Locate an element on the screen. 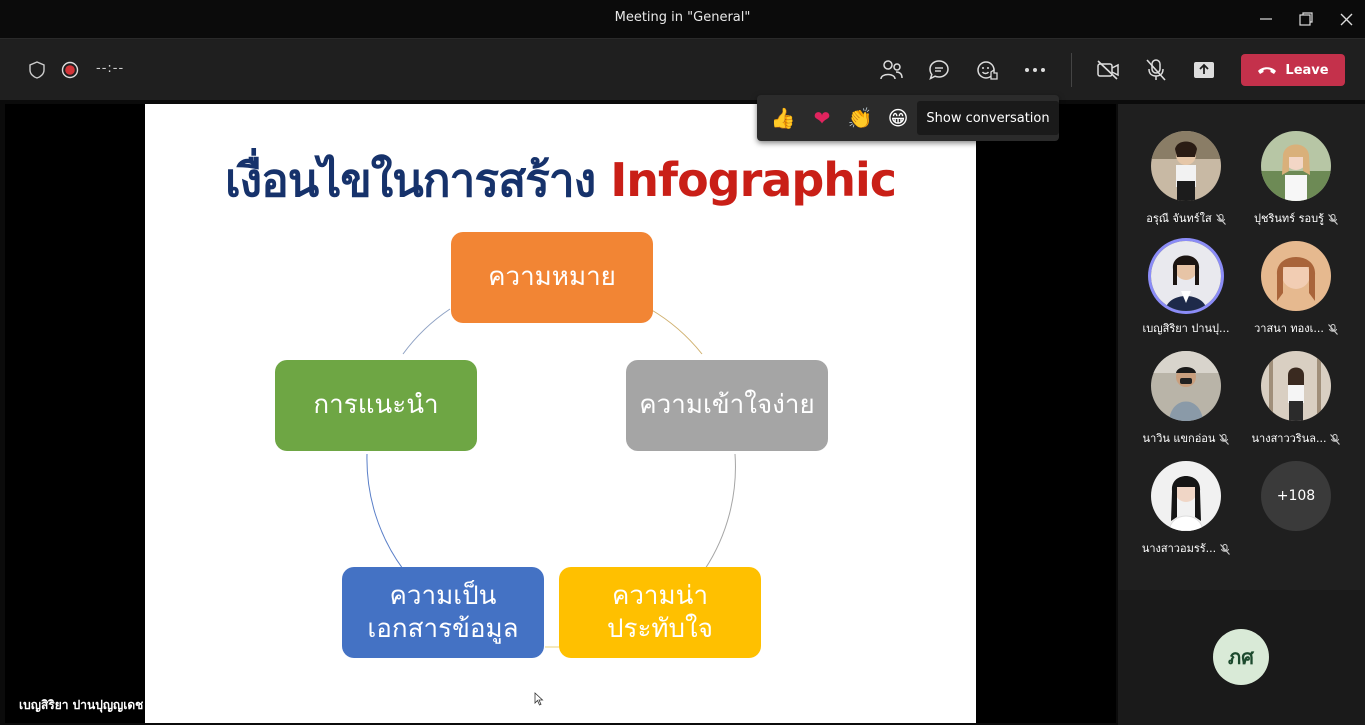  more-icon is located at coordinates (1035, 70).